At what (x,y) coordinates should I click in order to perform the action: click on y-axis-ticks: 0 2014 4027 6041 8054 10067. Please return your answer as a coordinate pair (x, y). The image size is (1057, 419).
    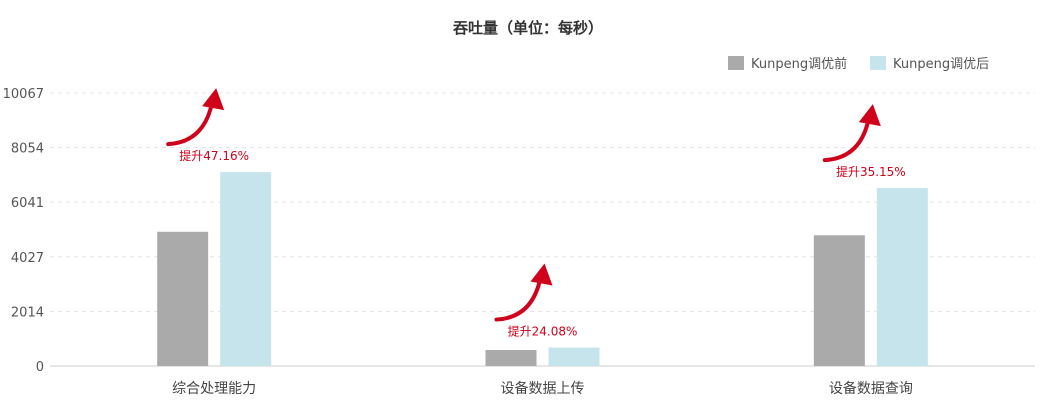
    Looking at the image, I should click on (23, 231).